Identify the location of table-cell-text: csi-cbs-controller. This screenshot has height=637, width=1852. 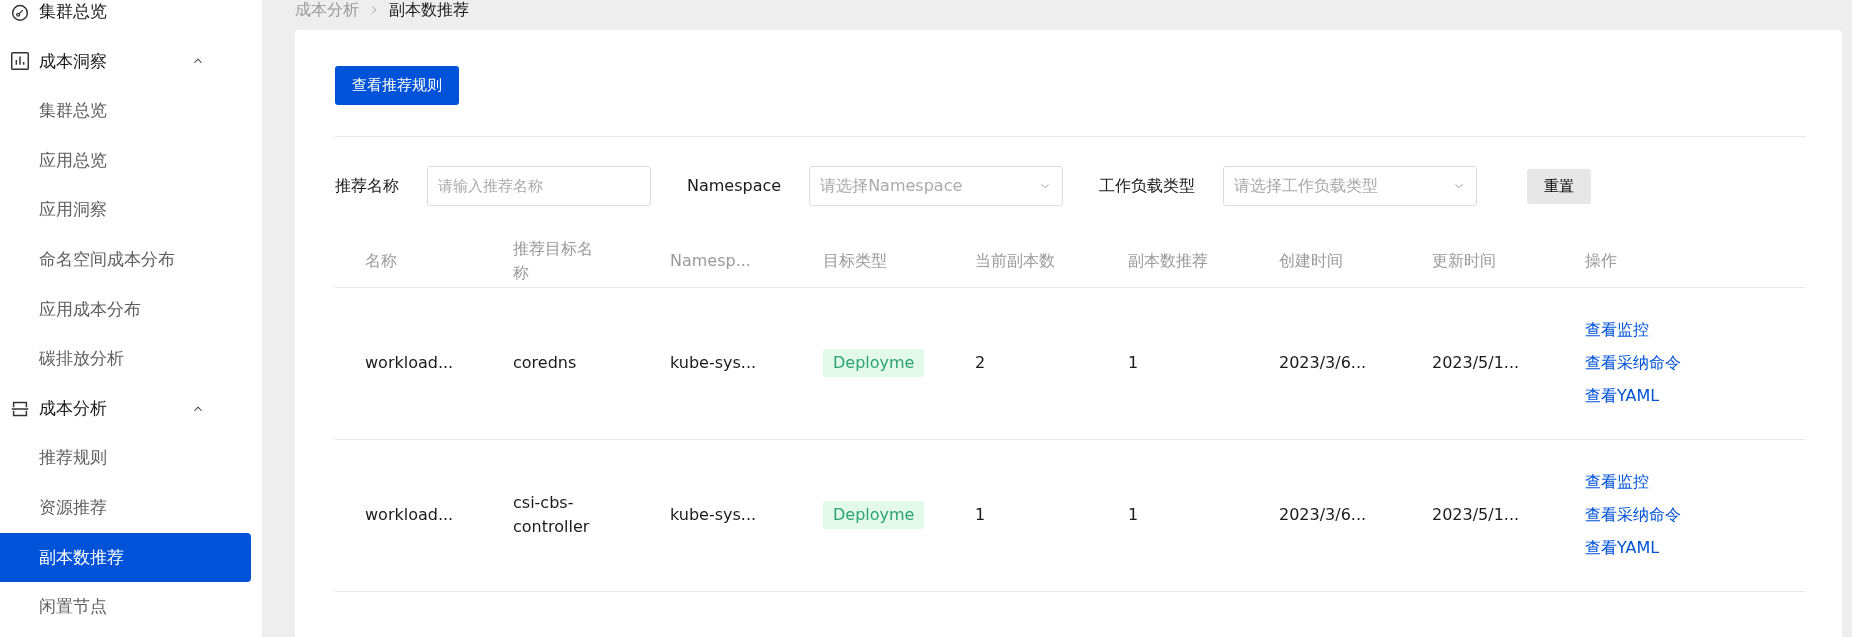
(552, 515).